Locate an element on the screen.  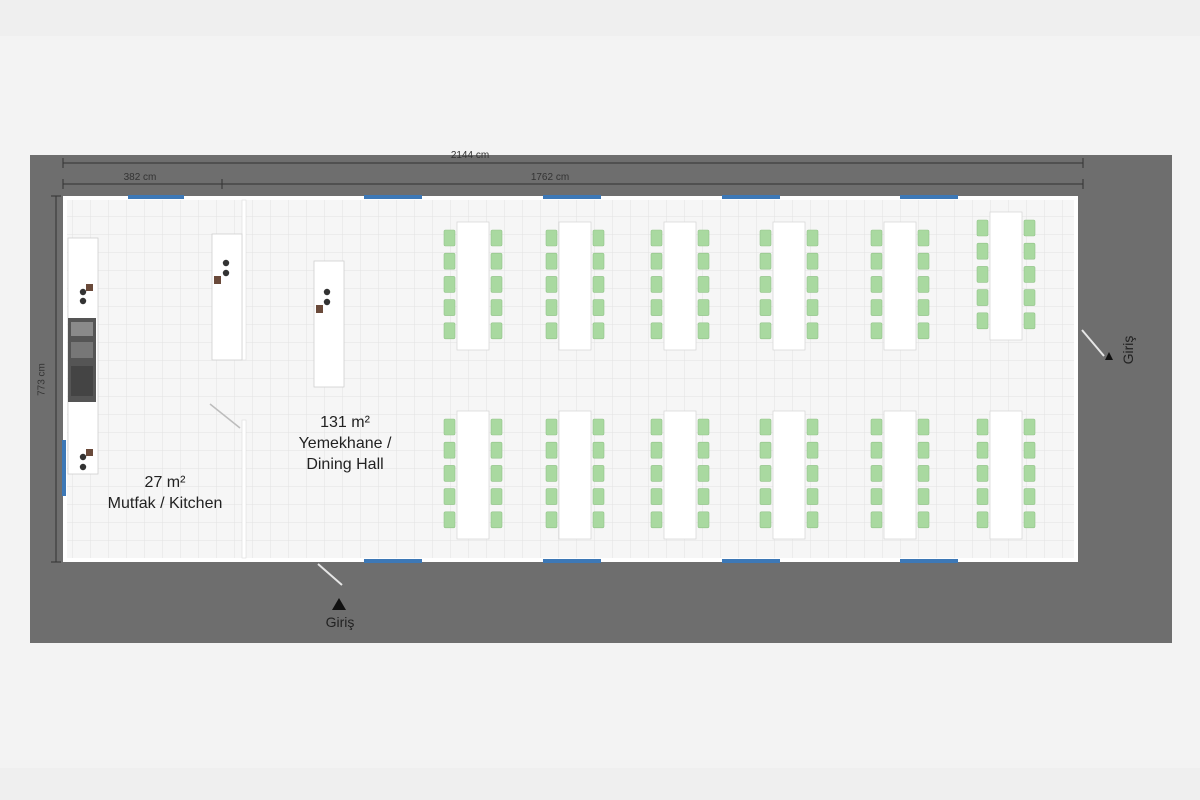
kitchen-name: Mutfak / Kitchen is located at coordinates (165, 503).